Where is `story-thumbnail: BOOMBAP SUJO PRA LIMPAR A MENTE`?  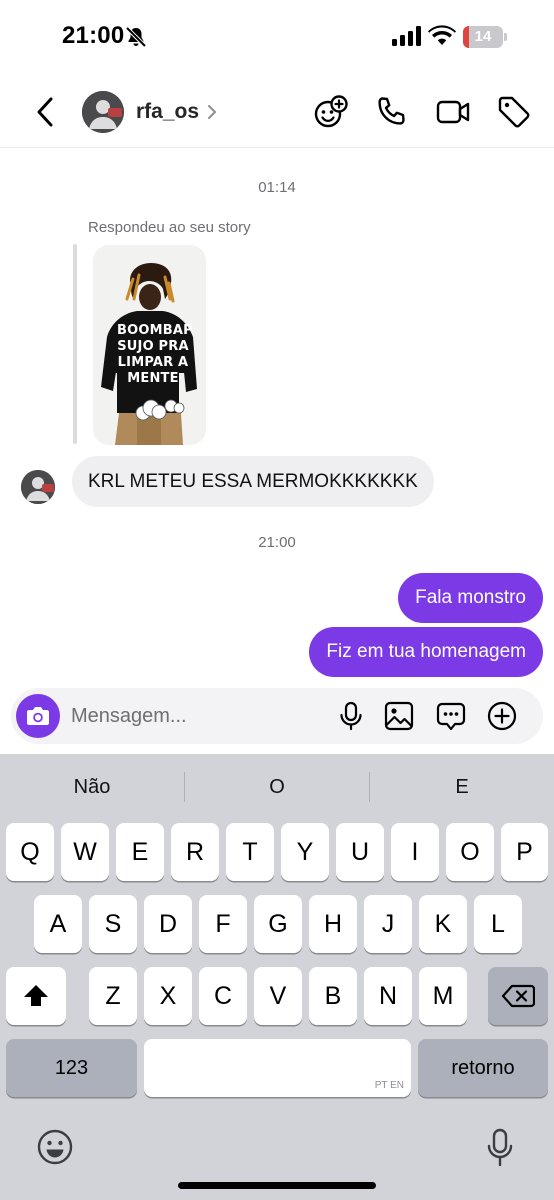 story-thumbnail: BOOMBAP SUJO PRA LIMPAR A MENTE is located at coordinates (149, 345).